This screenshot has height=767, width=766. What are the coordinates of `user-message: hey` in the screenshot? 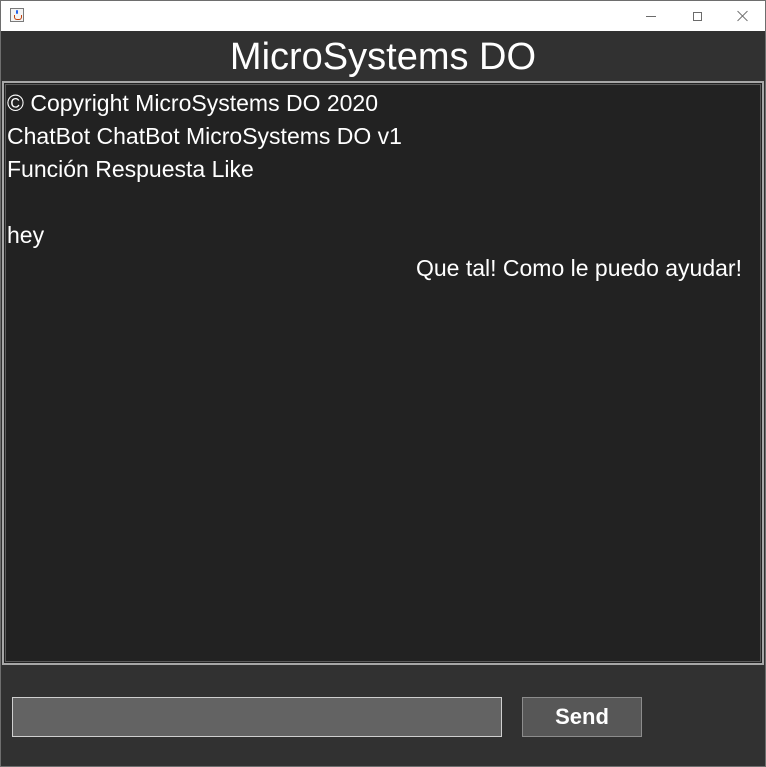 It's located at (26, 235).